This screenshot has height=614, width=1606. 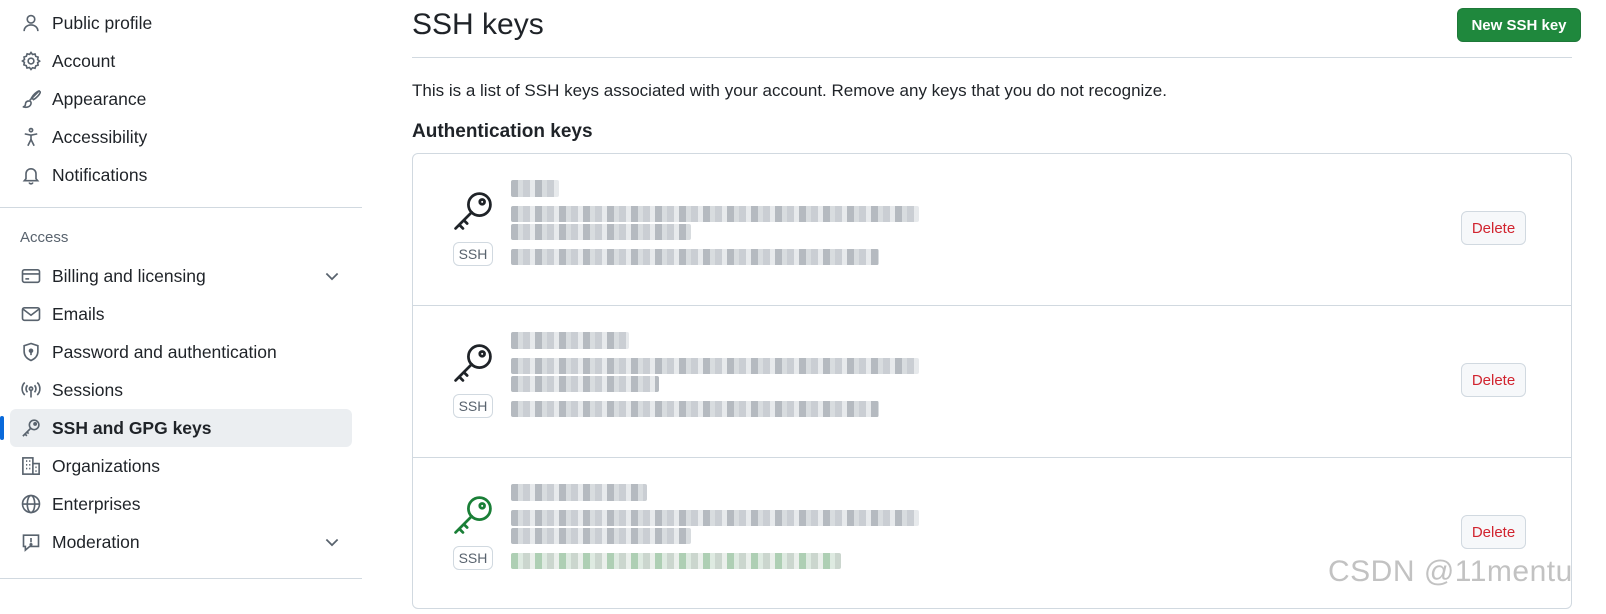 I want to click on sidebar-item-label: Enterprises, so click(x=96, y=503).